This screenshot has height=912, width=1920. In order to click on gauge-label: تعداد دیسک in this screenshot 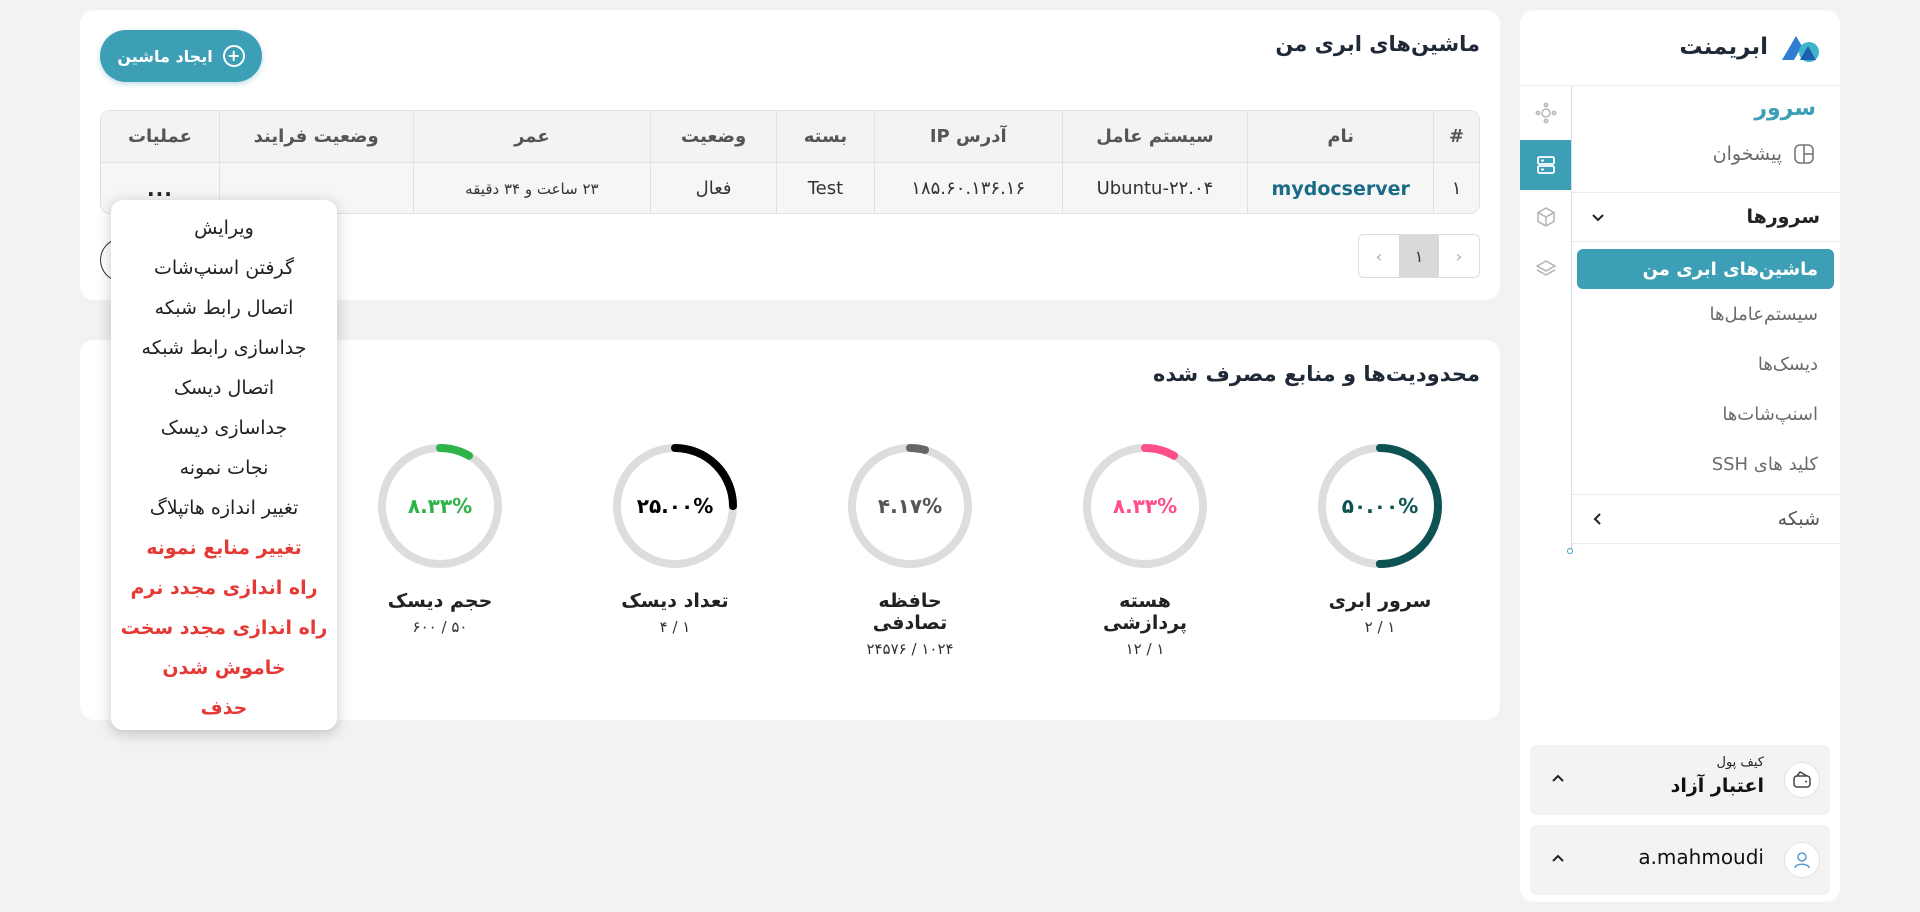, I will do `click(675, 601)`.